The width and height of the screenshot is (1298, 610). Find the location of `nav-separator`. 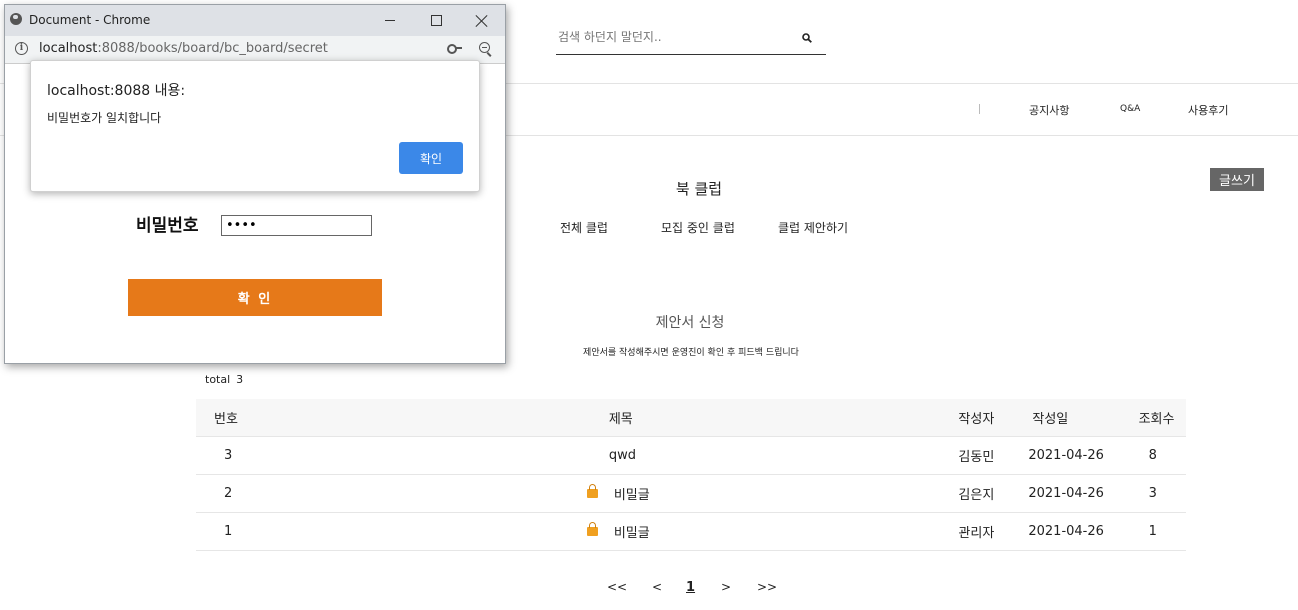

nav-separator is located at coordinates (979, 109).